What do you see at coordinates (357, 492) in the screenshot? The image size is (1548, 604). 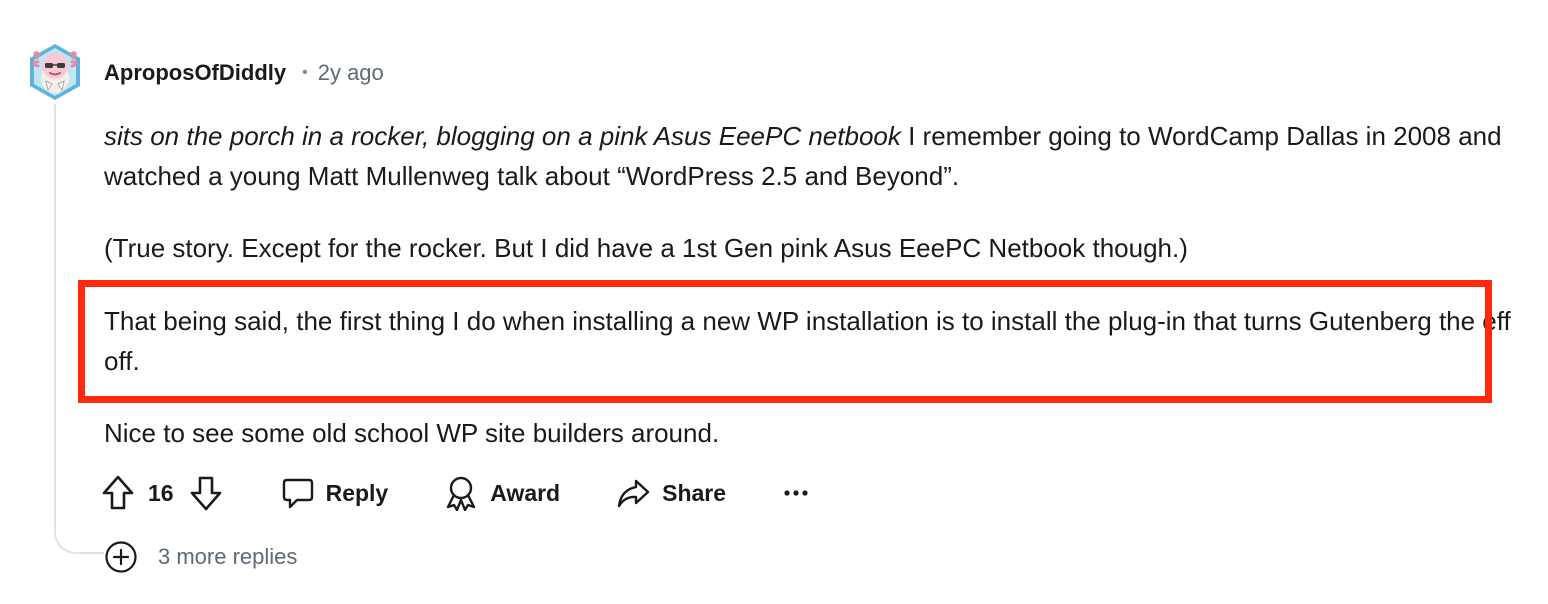 I see `reply-label: Reply` at bounding box center [357, 492].